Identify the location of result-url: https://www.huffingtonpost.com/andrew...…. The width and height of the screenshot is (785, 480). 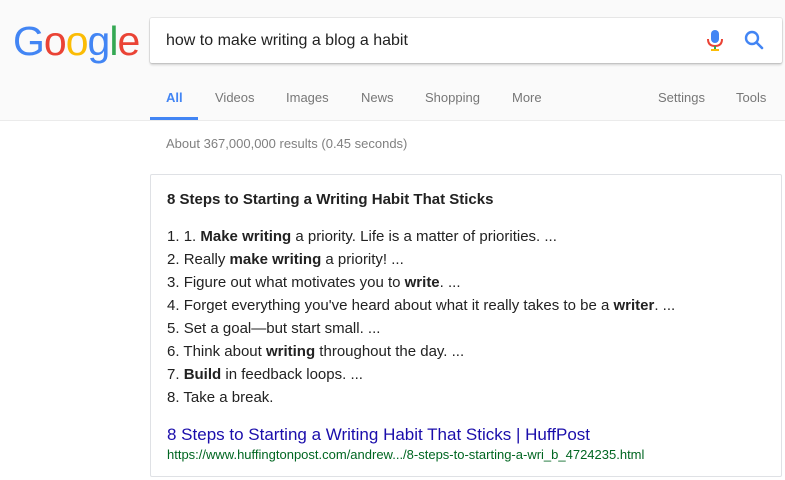
(406, 454).